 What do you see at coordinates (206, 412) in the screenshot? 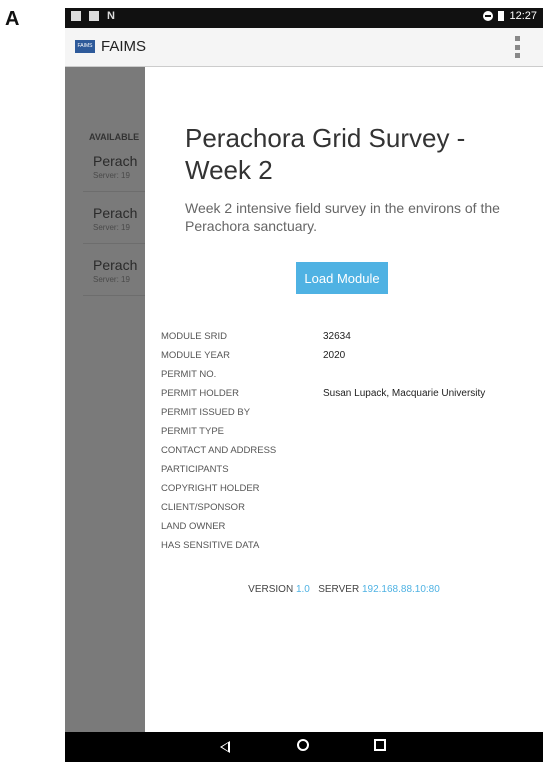
I see `meta-label: PERMIT ISSUED BY` at bounding box center [206, 412].